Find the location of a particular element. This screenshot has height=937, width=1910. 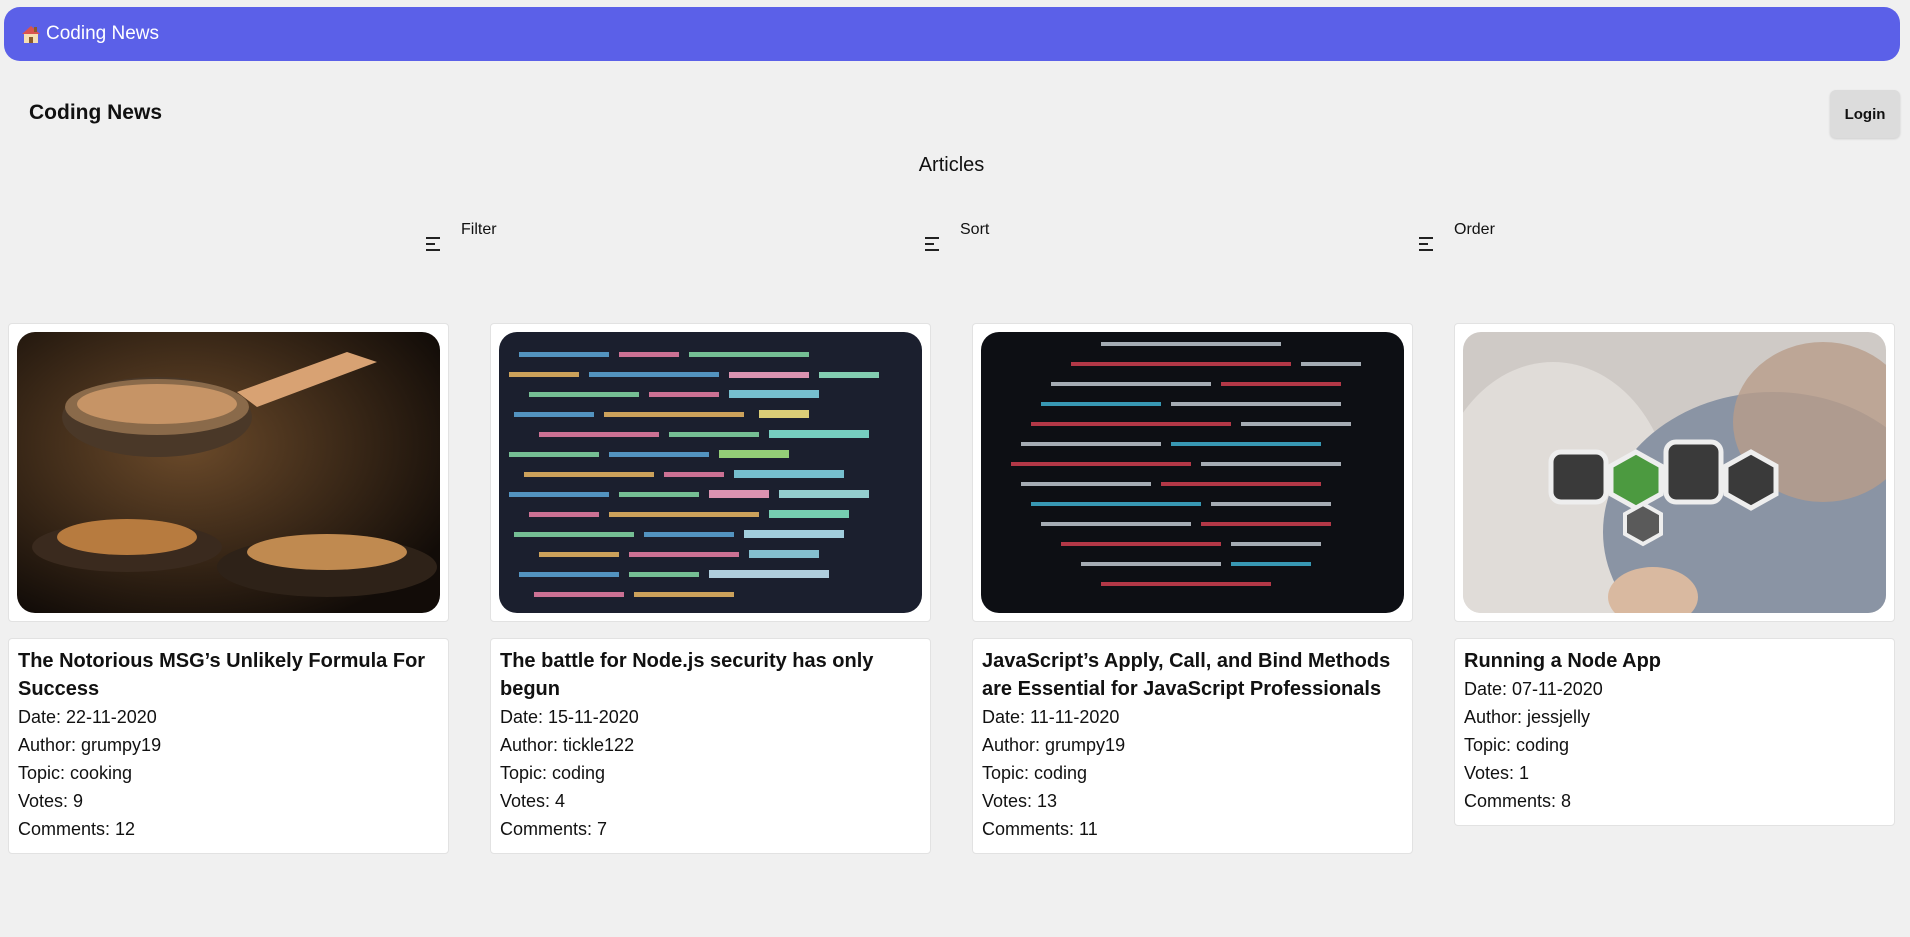

article-votes: Votes: 13 is located at coordinates (1020, 801).